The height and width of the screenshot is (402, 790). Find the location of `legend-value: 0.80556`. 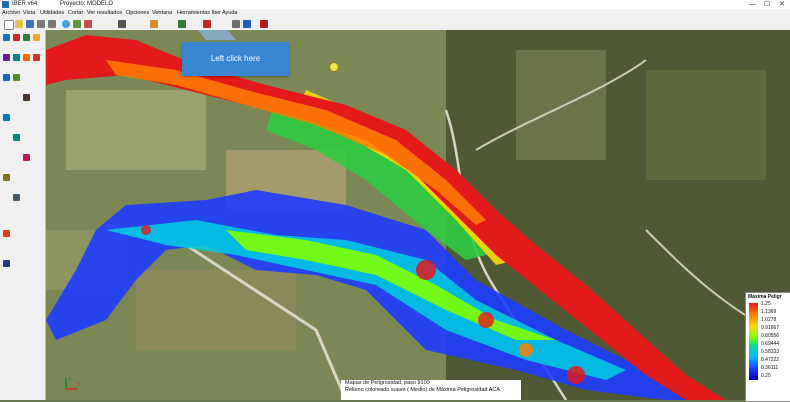

legend-value: 0.80556 is located at coordinates (770, 336).